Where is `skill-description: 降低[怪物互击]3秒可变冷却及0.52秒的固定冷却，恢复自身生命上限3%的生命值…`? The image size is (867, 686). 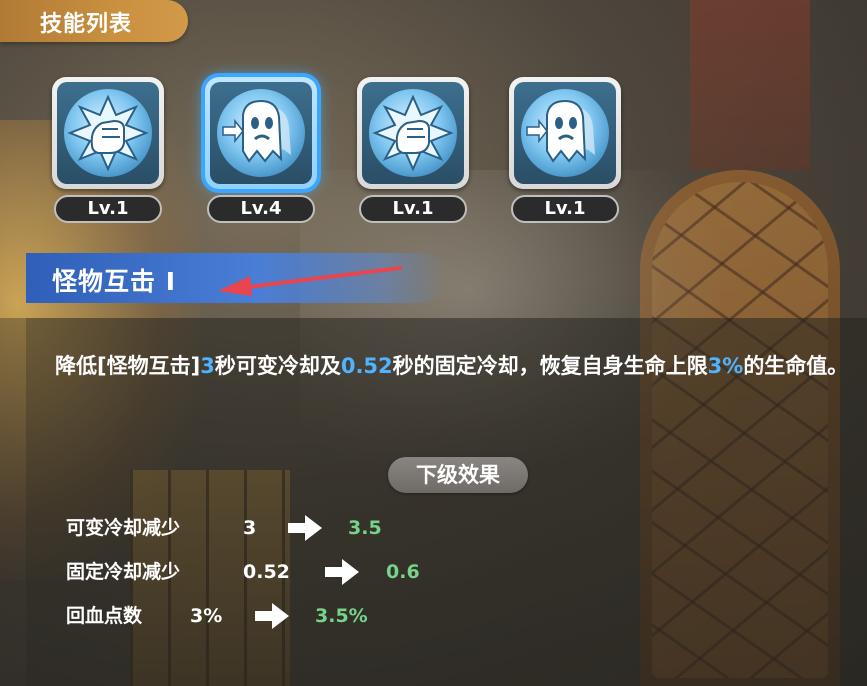
skill-description: 降低[怪物互击]3秒可变冷却及0.52秒的固定冷却，恢复自身生命上限3%的生命值… is located at coordinates (455, 366).